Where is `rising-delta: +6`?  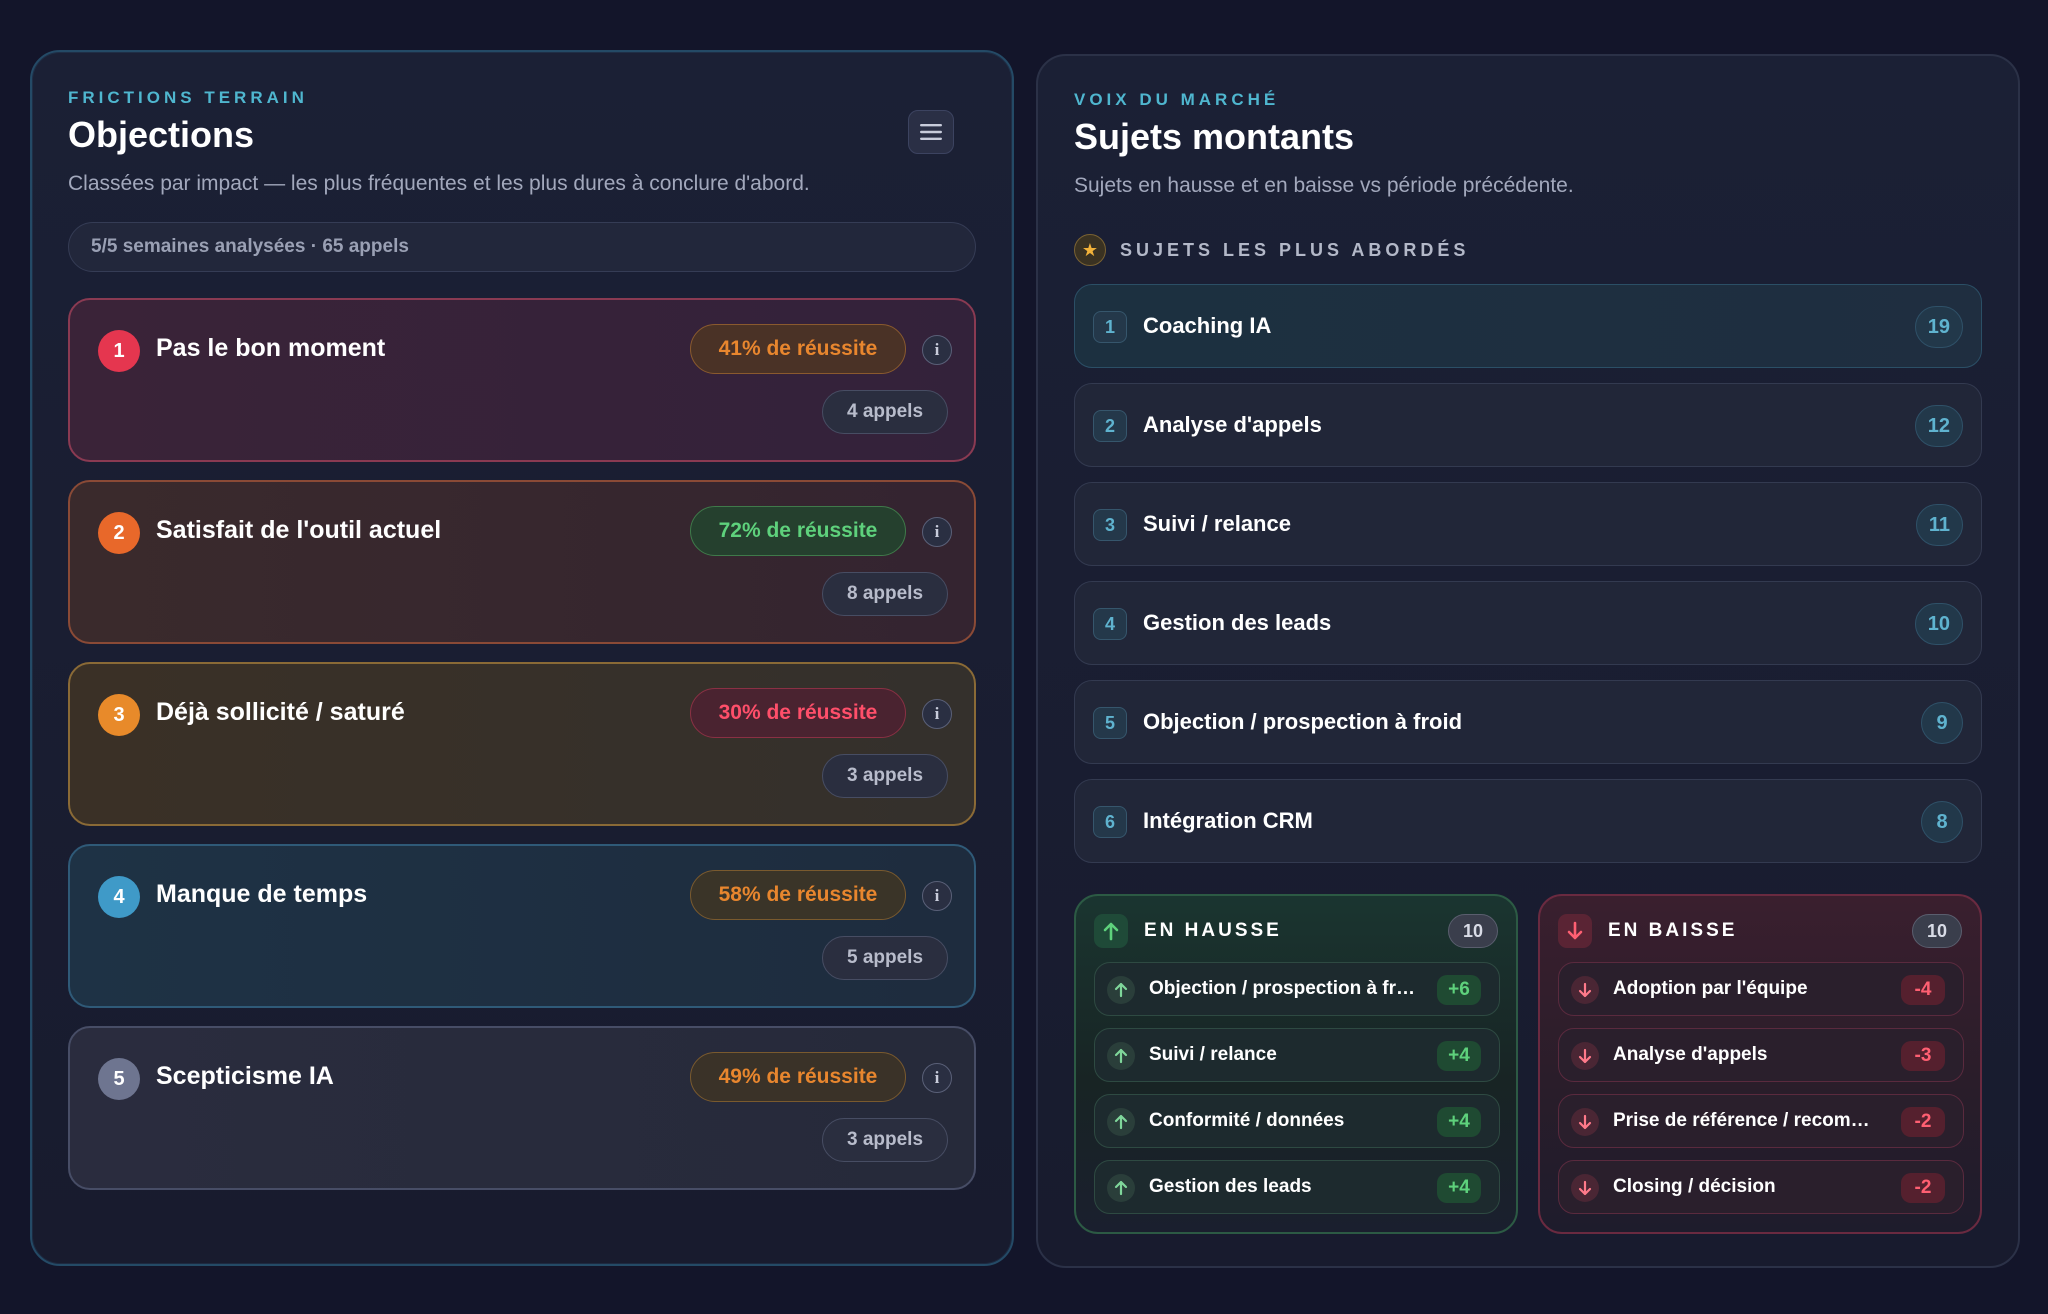
rising-delta: +6 is located at coordinates (1459, 990).